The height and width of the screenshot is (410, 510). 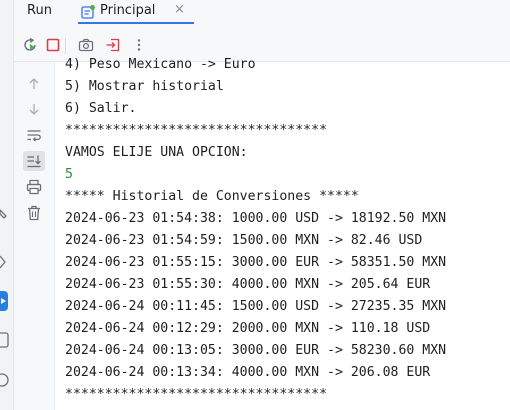 I want to click on console-line: 6) Salir., so click(x=101, y=108).